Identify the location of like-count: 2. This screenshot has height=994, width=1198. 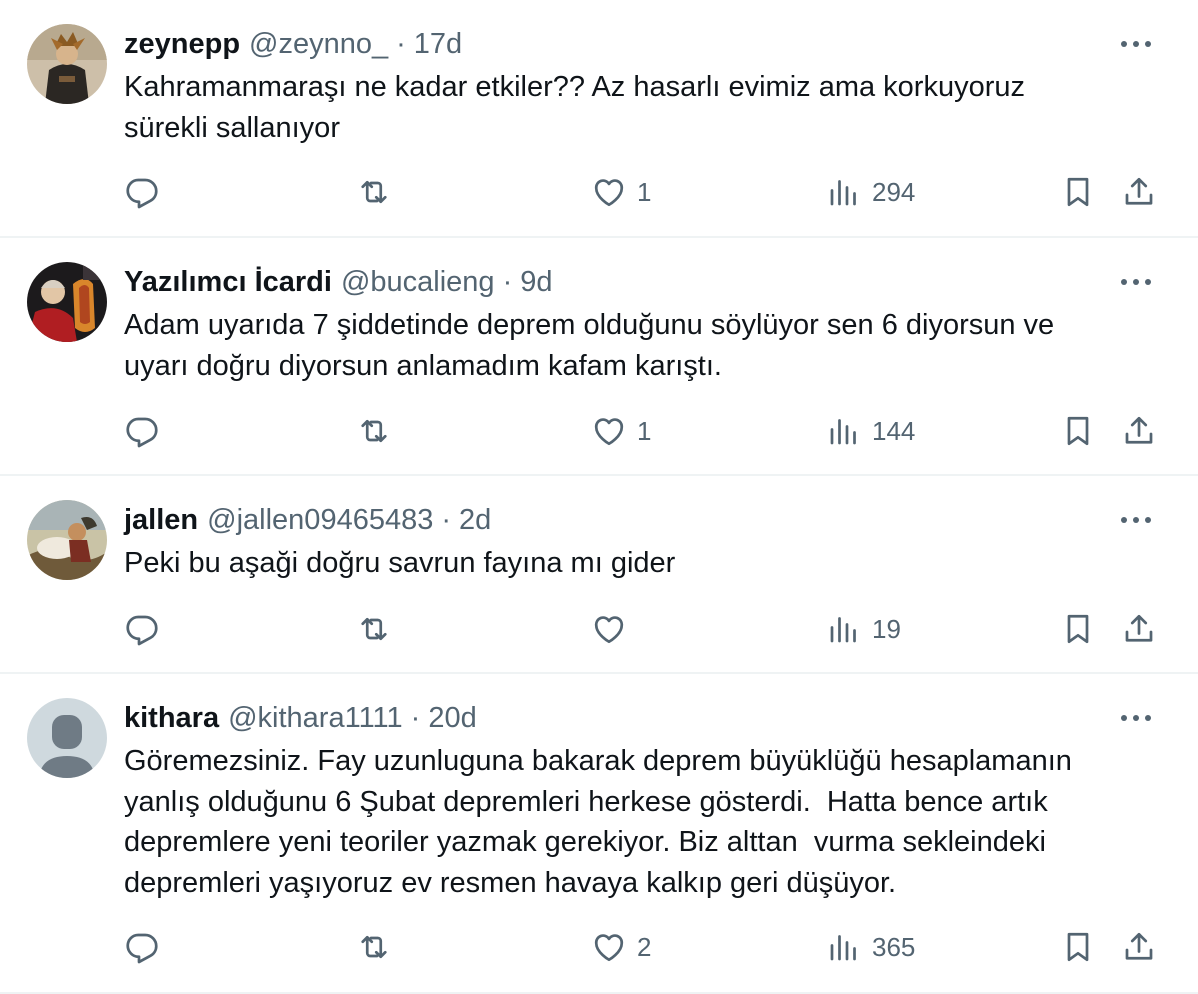
(644, 946).